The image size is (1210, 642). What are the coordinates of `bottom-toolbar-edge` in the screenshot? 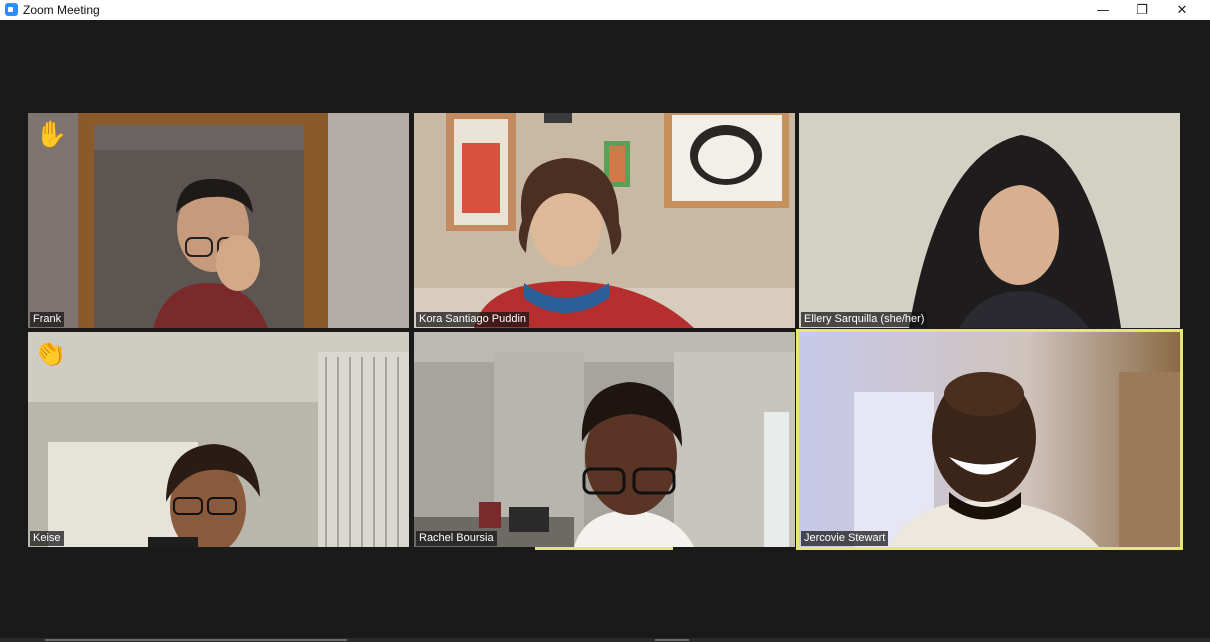 It's located at (605, 640).